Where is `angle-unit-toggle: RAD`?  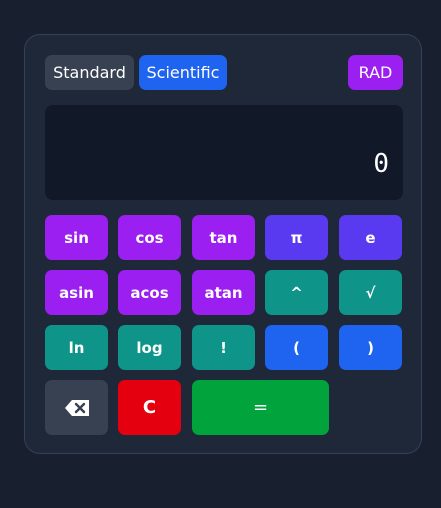
angle-unit-toggle: RAD is located at coordinates (375, 72).